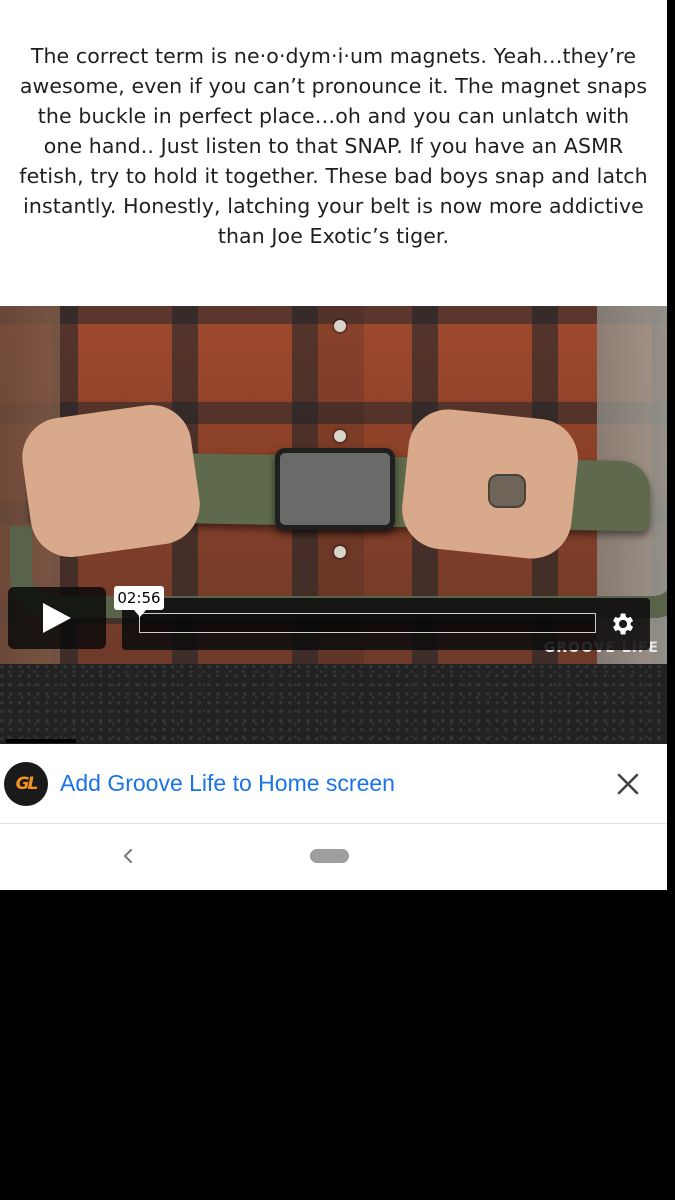 The image size is (675, 1200). What do you see at coordinates (139, 601) in the screenshot?
I see `time-tooltip: 02:56` at bounding box center [139, 601].